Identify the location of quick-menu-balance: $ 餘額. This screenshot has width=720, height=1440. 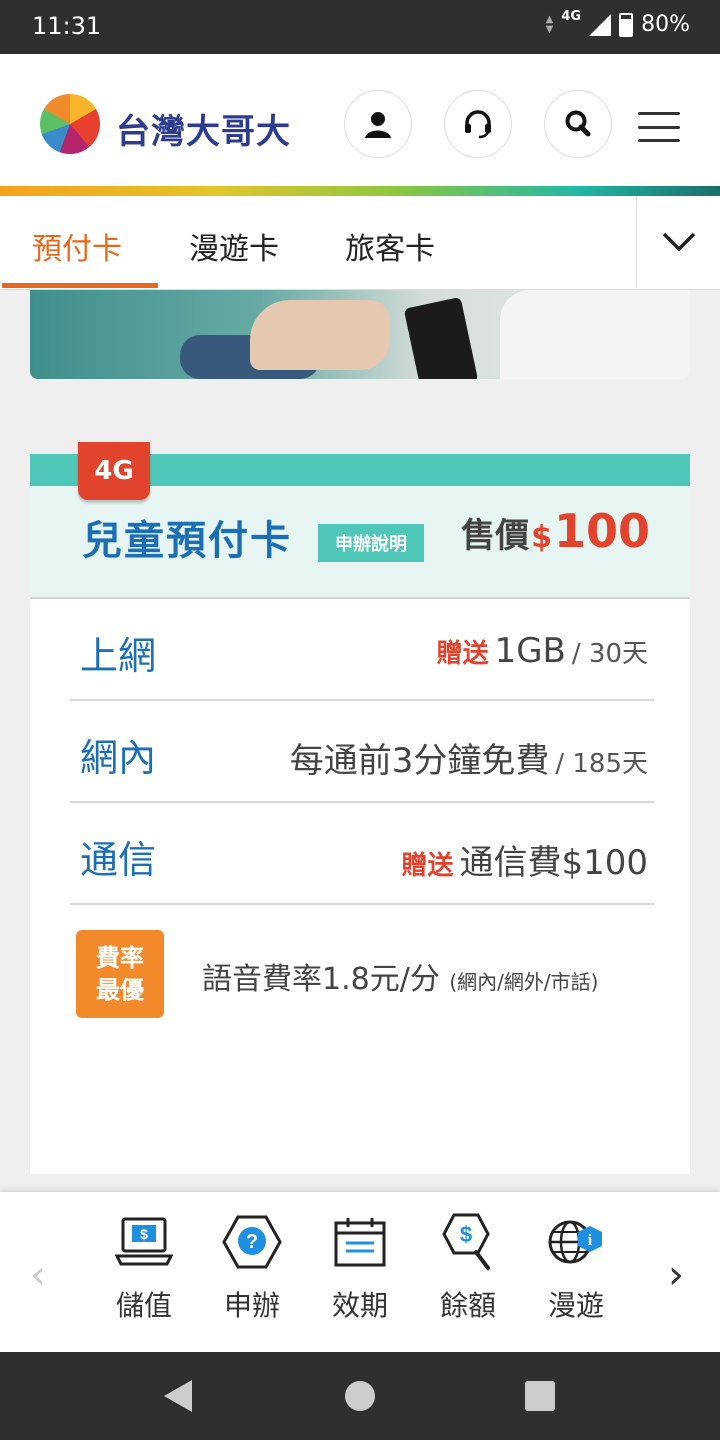
(468, 1268).